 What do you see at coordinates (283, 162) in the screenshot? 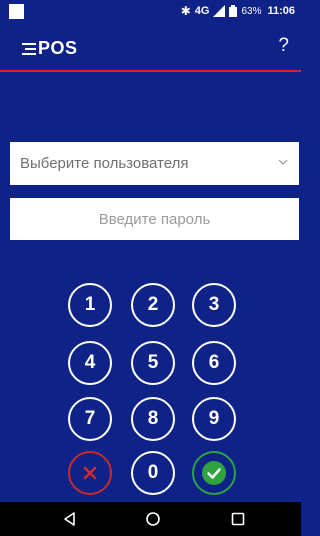
I see `chevron-down-icon` at bounding box center [283, 162].